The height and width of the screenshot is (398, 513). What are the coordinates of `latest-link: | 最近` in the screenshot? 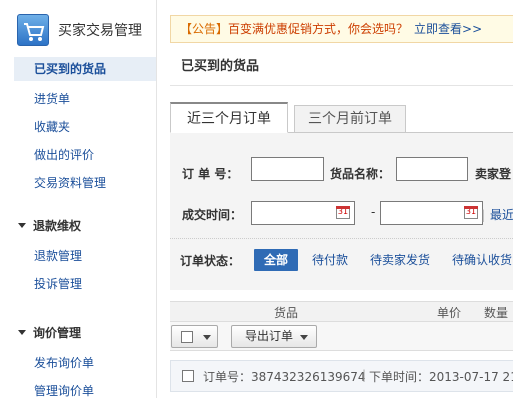 It's located at (497, 214).